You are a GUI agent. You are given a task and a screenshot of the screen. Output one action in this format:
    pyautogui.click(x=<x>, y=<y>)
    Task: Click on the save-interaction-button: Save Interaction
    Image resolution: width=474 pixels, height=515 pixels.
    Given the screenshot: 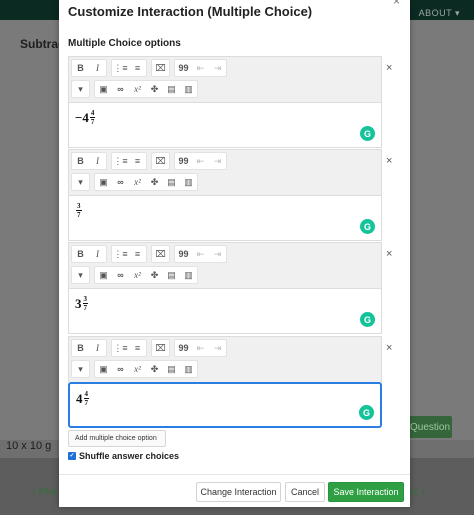 What is the action you would take?
    pyautogui.click(x=366, y=492)
    